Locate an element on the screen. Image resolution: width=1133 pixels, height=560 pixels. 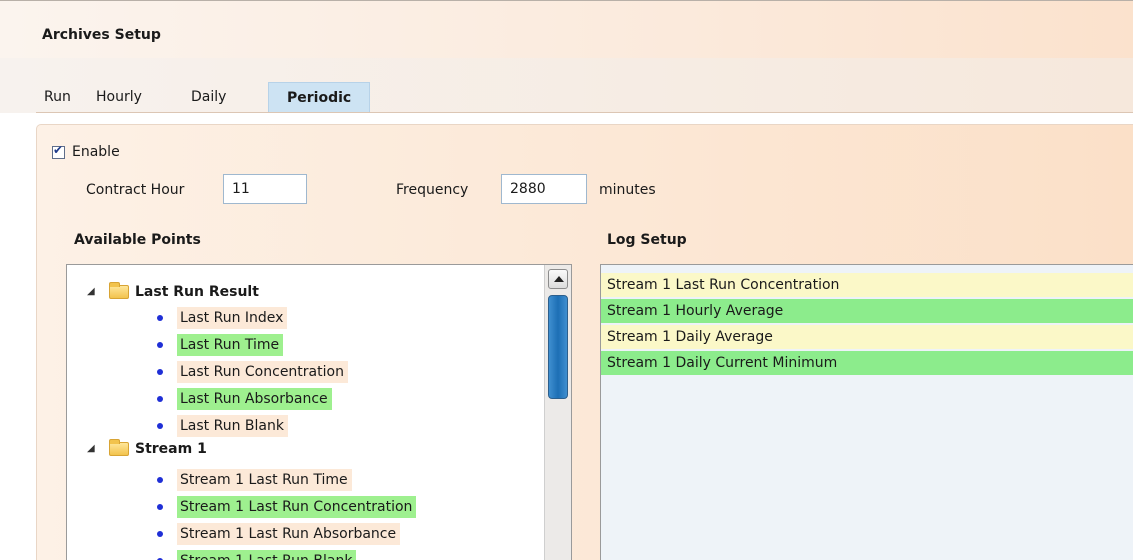
tab-baseline is located at coordinates (584, 112).